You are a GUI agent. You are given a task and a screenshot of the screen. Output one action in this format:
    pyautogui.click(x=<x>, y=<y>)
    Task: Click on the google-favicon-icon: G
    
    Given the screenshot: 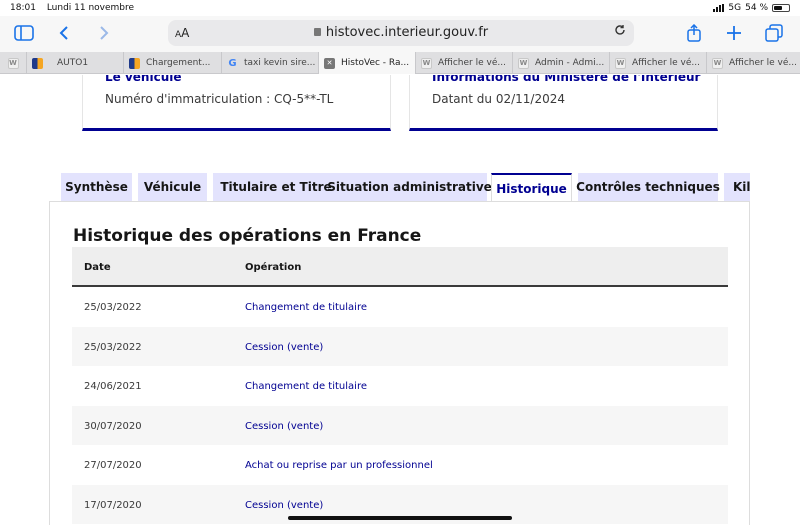 What is the action you would take?
    pyautogui.click(x=232, y=63)
    